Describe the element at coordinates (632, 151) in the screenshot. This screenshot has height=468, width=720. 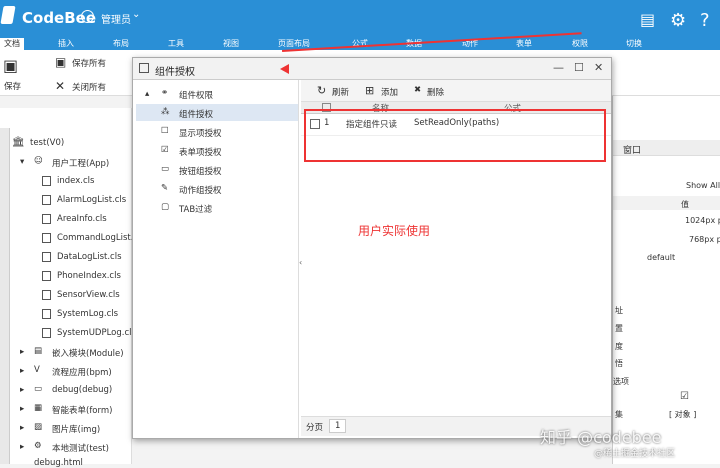
I see `window-label: 窗口` at that location.